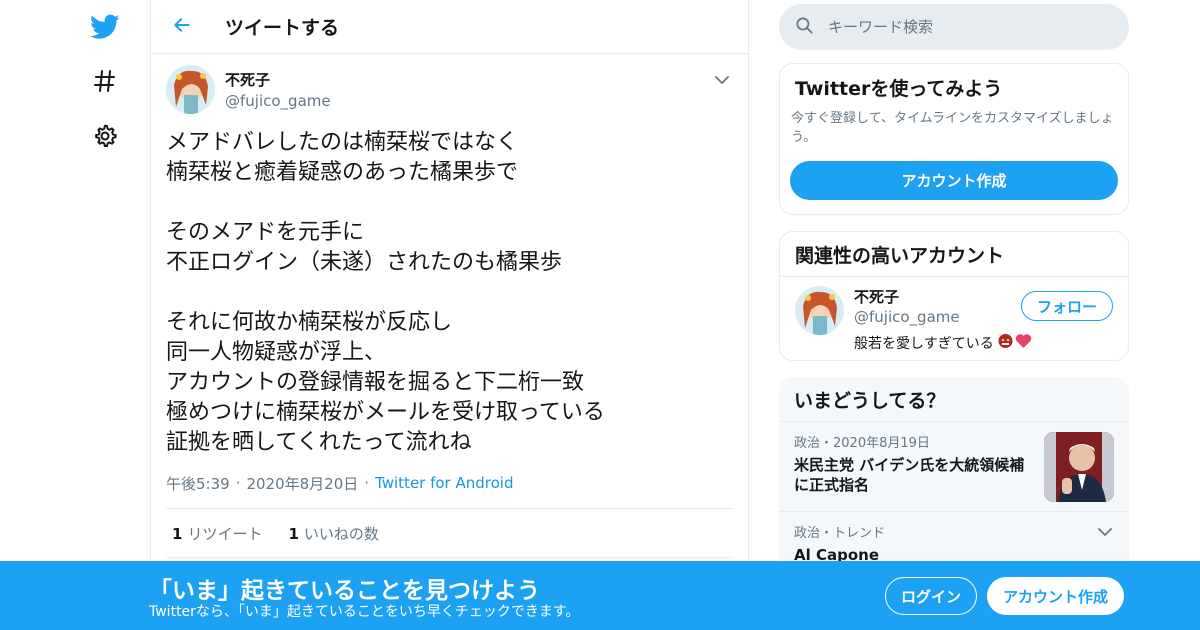 This screenshot has width=1200, height=630. What do you see at coordinates (75, 315) in the screenshot?
I see `left-nav` at bounding box center [75, 315].